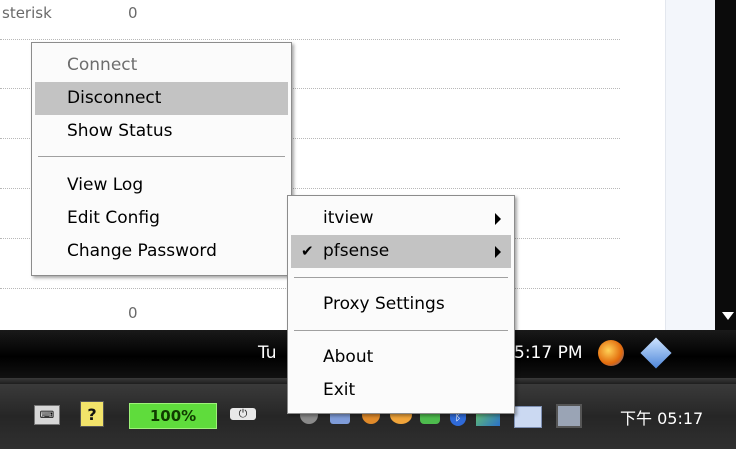 The height and width of the screenshot is (449, 736). I want to click on network-icon, so click(656, 353).